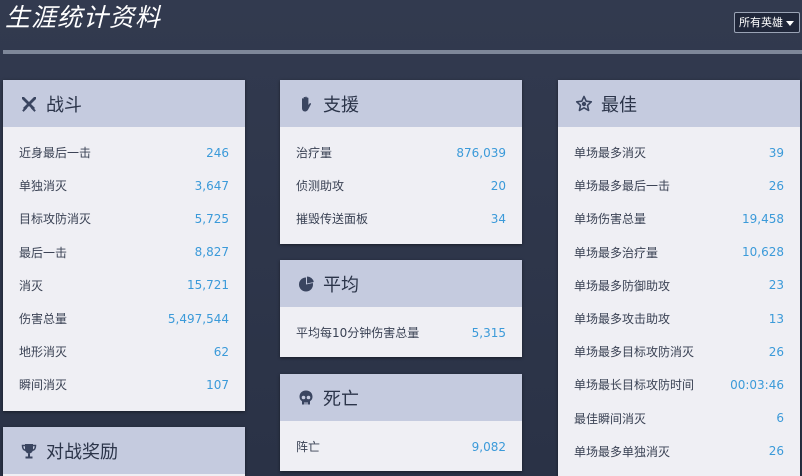 The height and width of the screenshot is (476, 802). Describe the element at coordinates (610, 153) in the screenshot. I see `stat-label: 单场最多消灭` at that location.